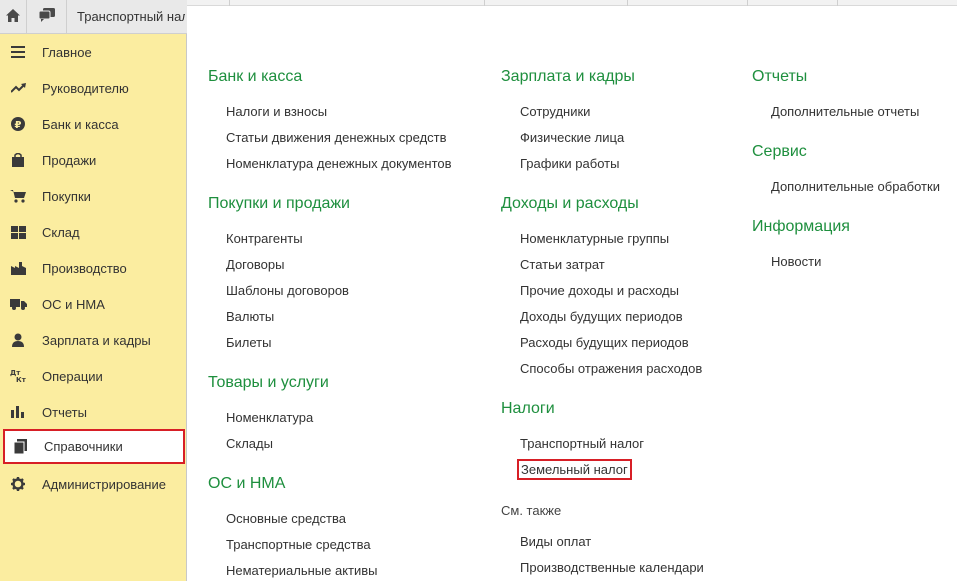 The image size is (957, 581). I want to click on sidebar-item-administration: Администрирование, so click(93, 484).